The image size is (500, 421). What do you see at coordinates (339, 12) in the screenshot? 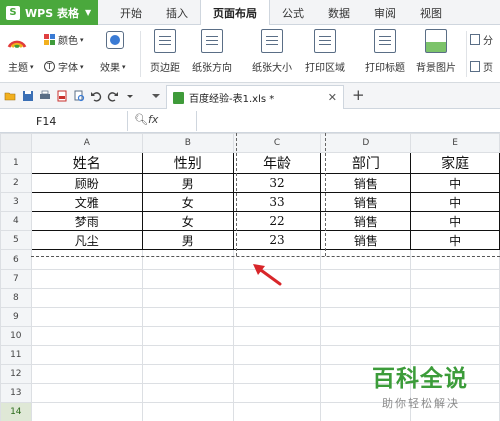
I see `menu-tab: 数据` at bounding box center [339, 12].